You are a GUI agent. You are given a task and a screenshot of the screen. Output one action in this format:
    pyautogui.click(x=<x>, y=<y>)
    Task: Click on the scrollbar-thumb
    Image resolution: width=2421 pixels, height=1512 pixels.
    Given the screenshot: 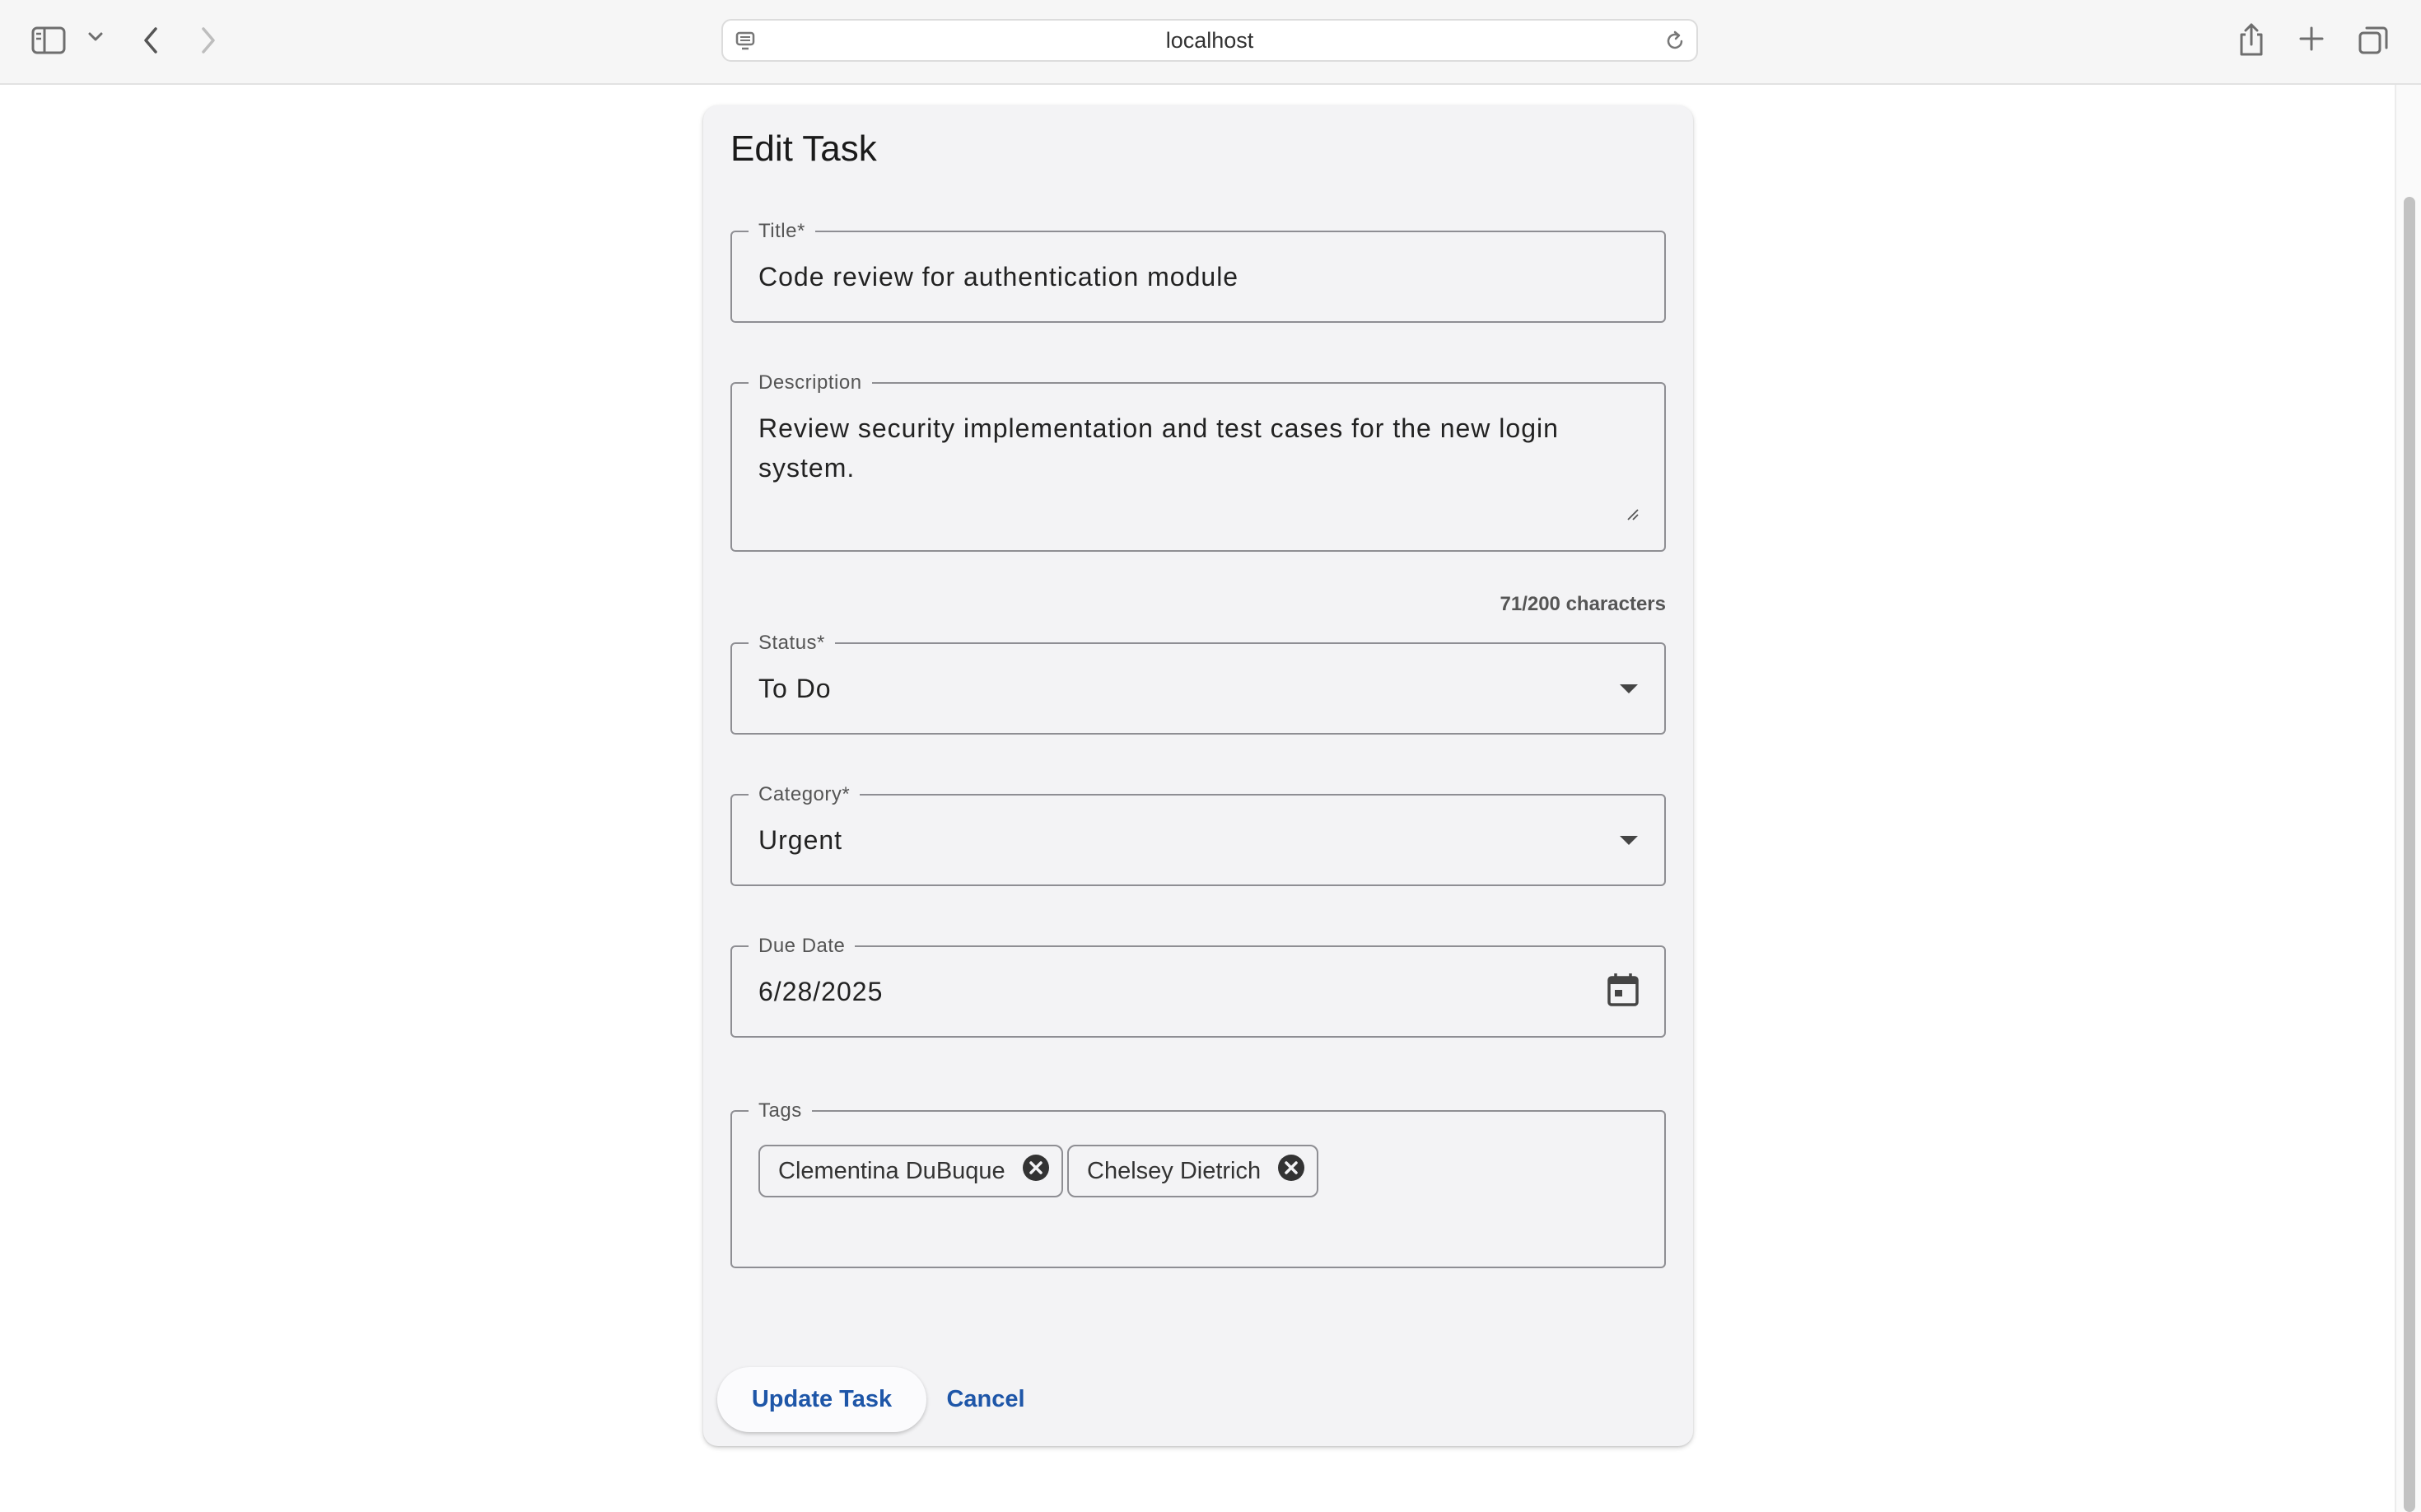 What is the action you would take?
    pyautogui.click(x=2409, y=854)
    